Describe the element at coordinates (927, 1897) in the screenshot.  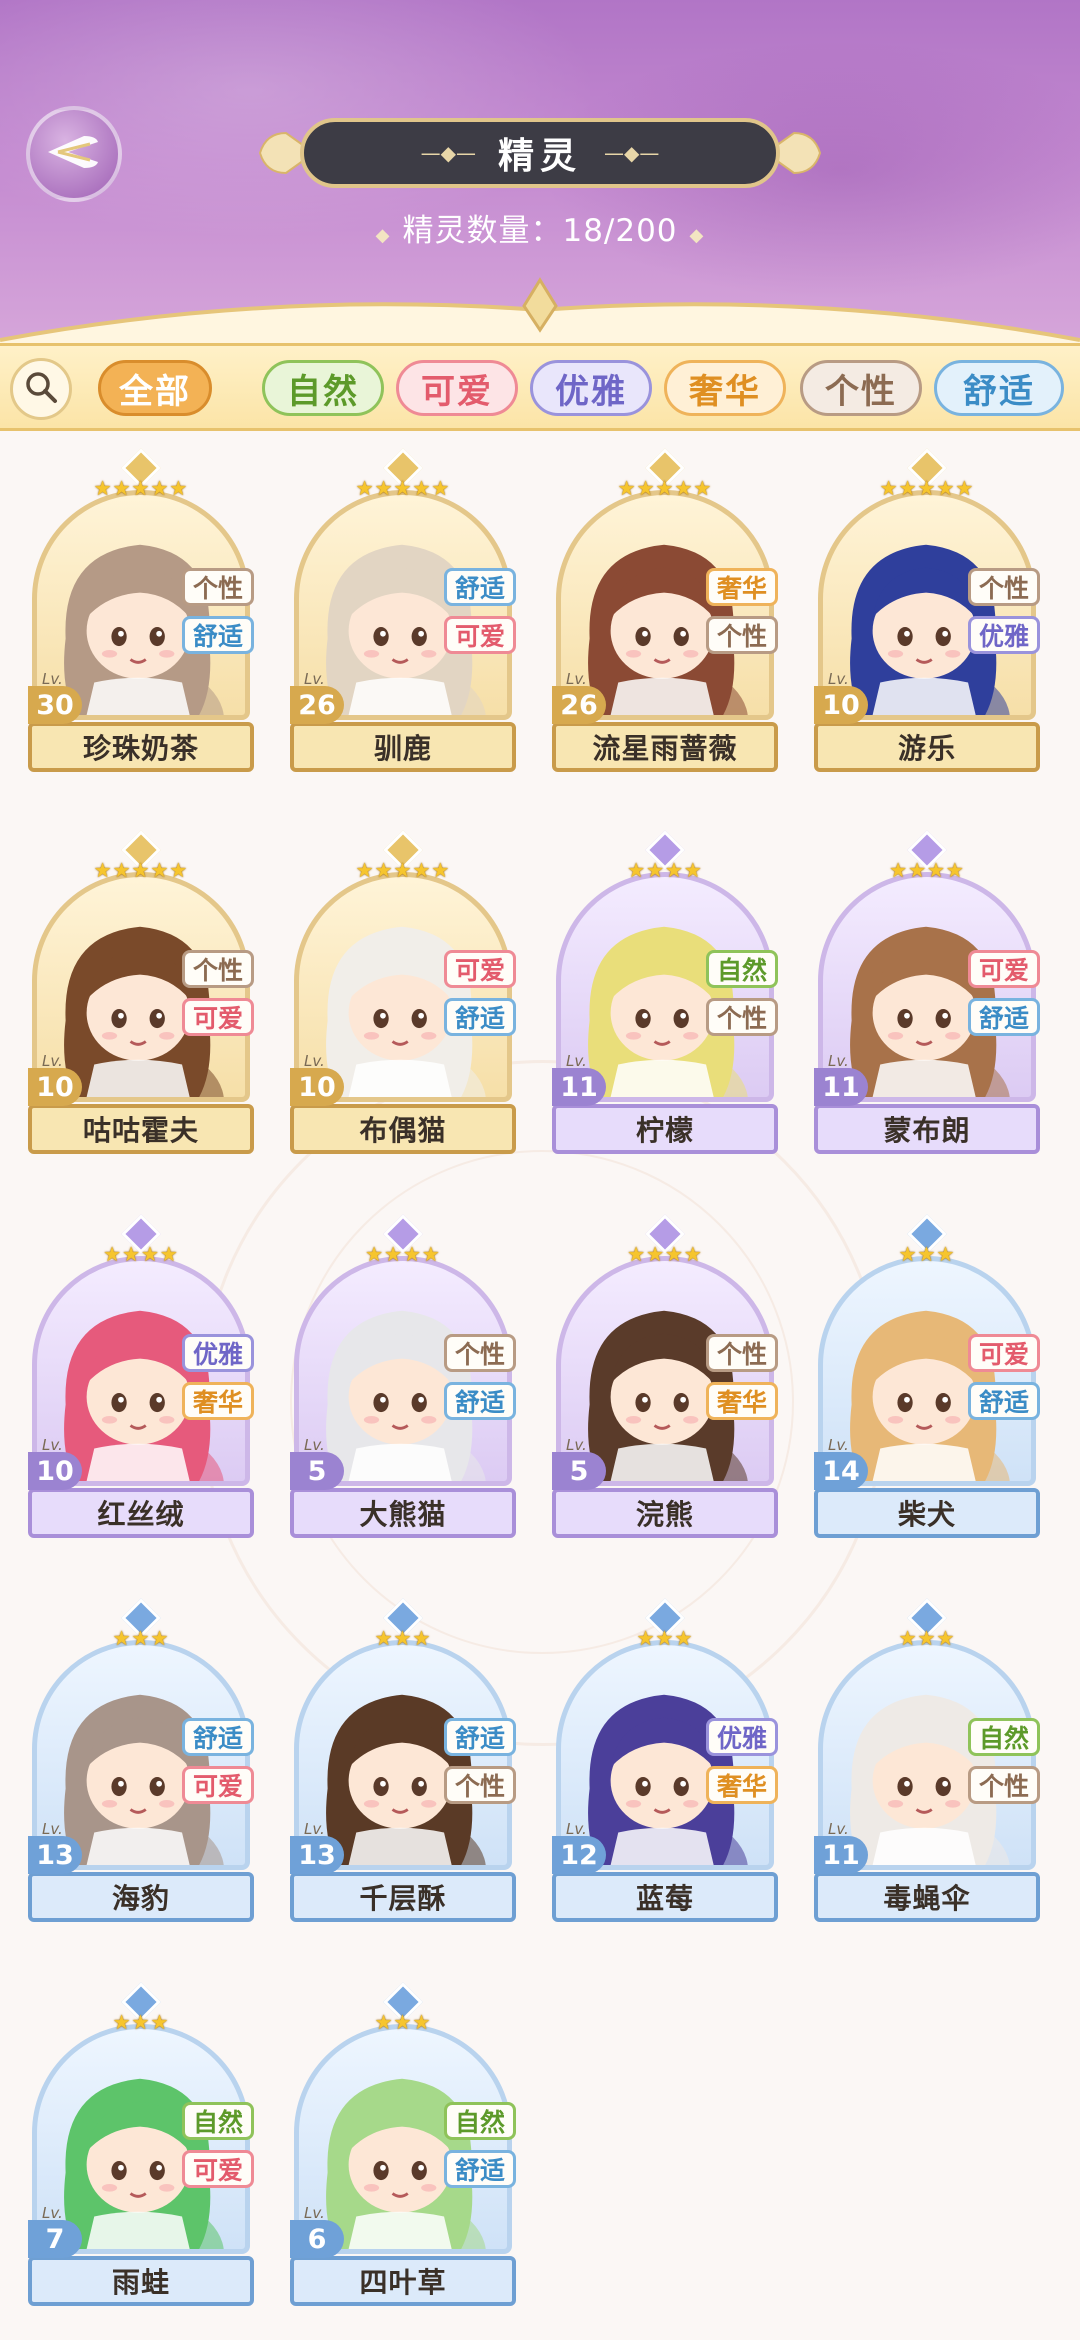
I see `sprite-name: 毒蝇伞` at that location.